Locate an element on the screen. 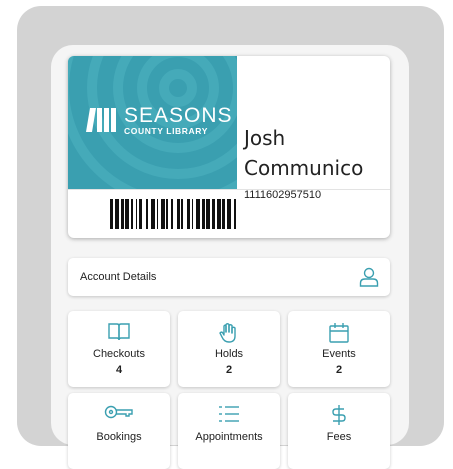 The image size is (453, 469). appointments-label: Appointments is located at coordinates (229, 437).